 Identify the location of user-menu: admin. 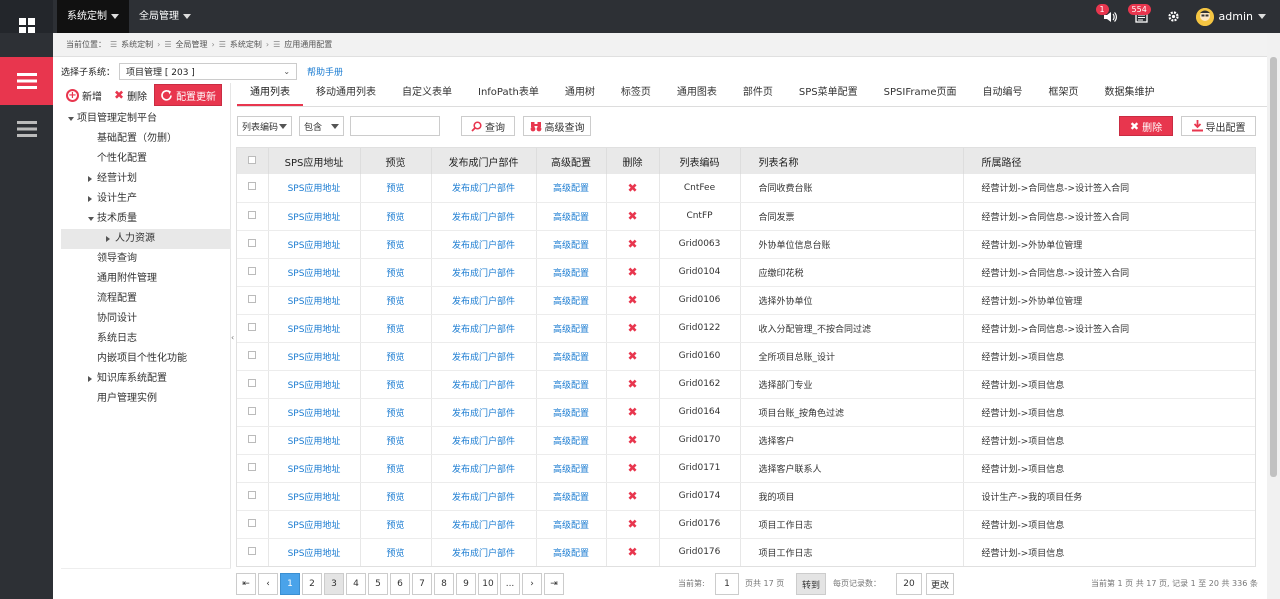
(1235, 16).